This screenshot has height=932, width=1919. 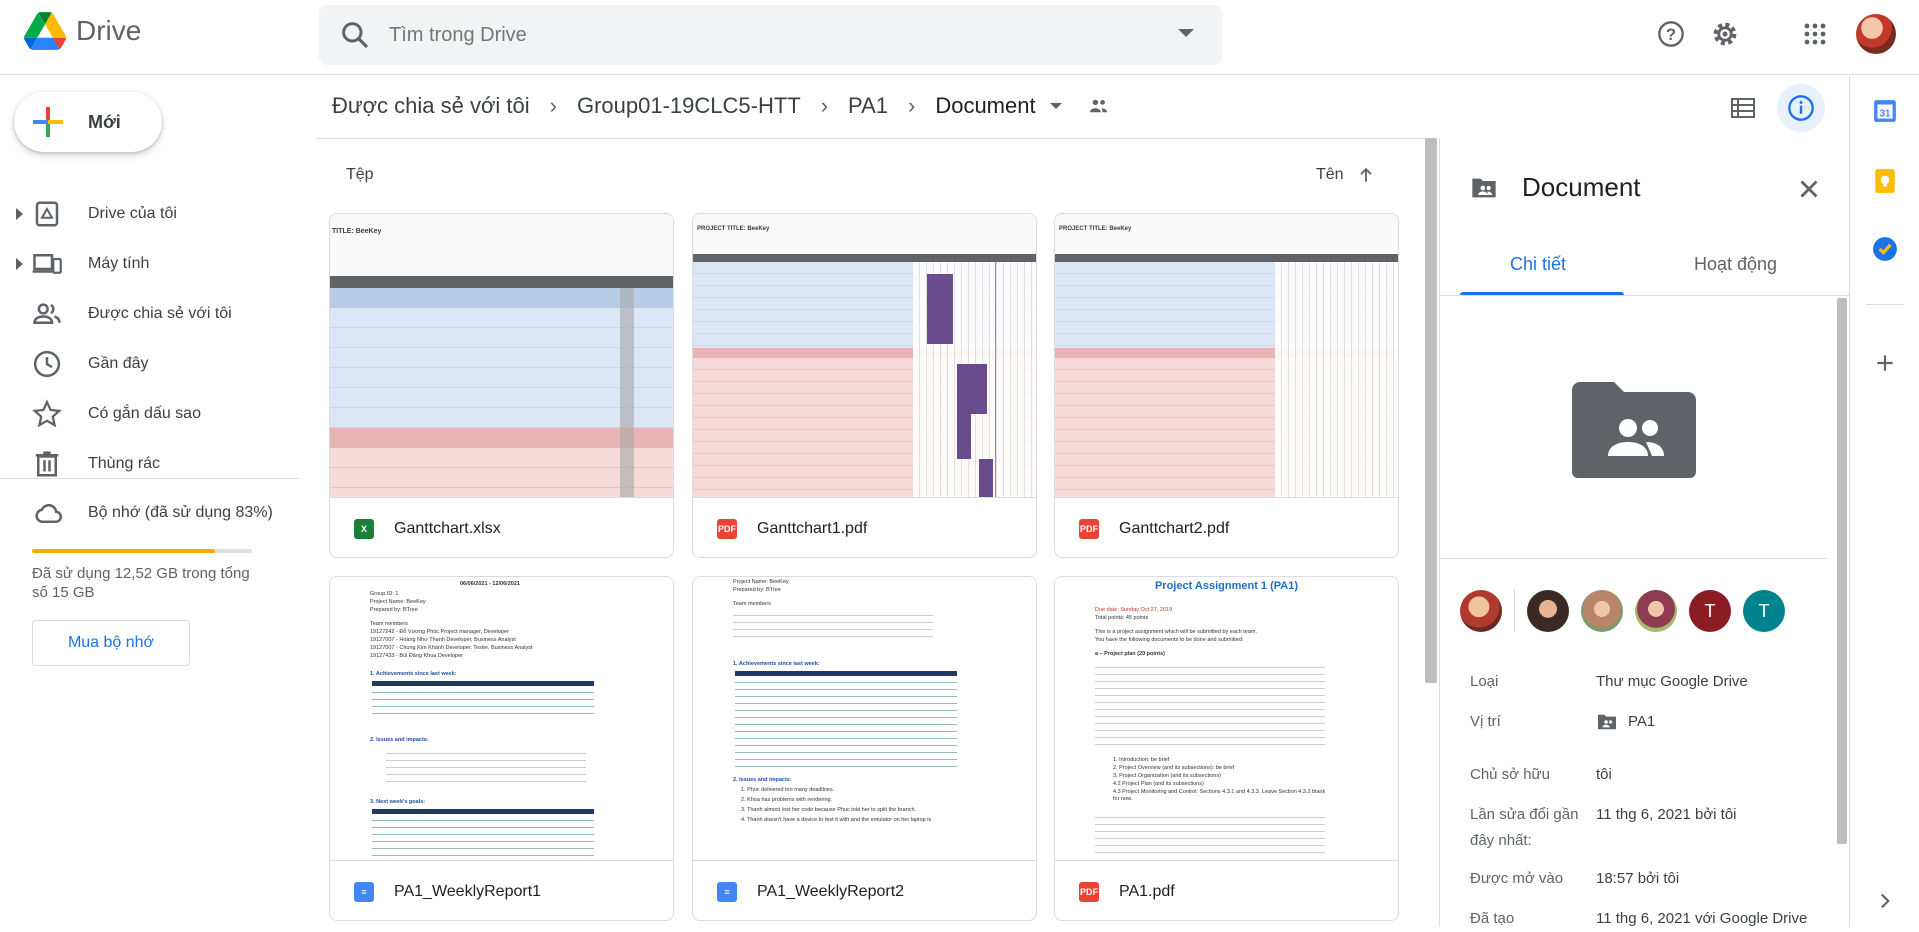 I want to click on sidebar-item-trash: Thùng rác, so click(x=145, y=464).